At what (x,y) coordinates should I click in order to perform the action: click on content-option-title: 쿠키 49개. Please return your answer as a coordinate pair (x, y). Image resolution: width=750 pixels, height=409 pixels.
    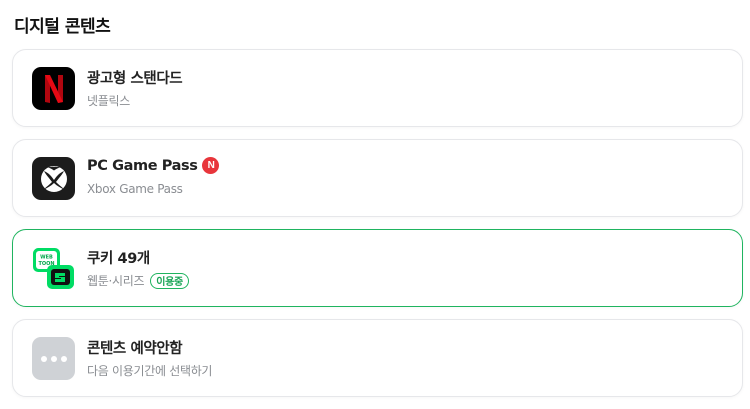
    Looking at the image, I should click on (118, 259).